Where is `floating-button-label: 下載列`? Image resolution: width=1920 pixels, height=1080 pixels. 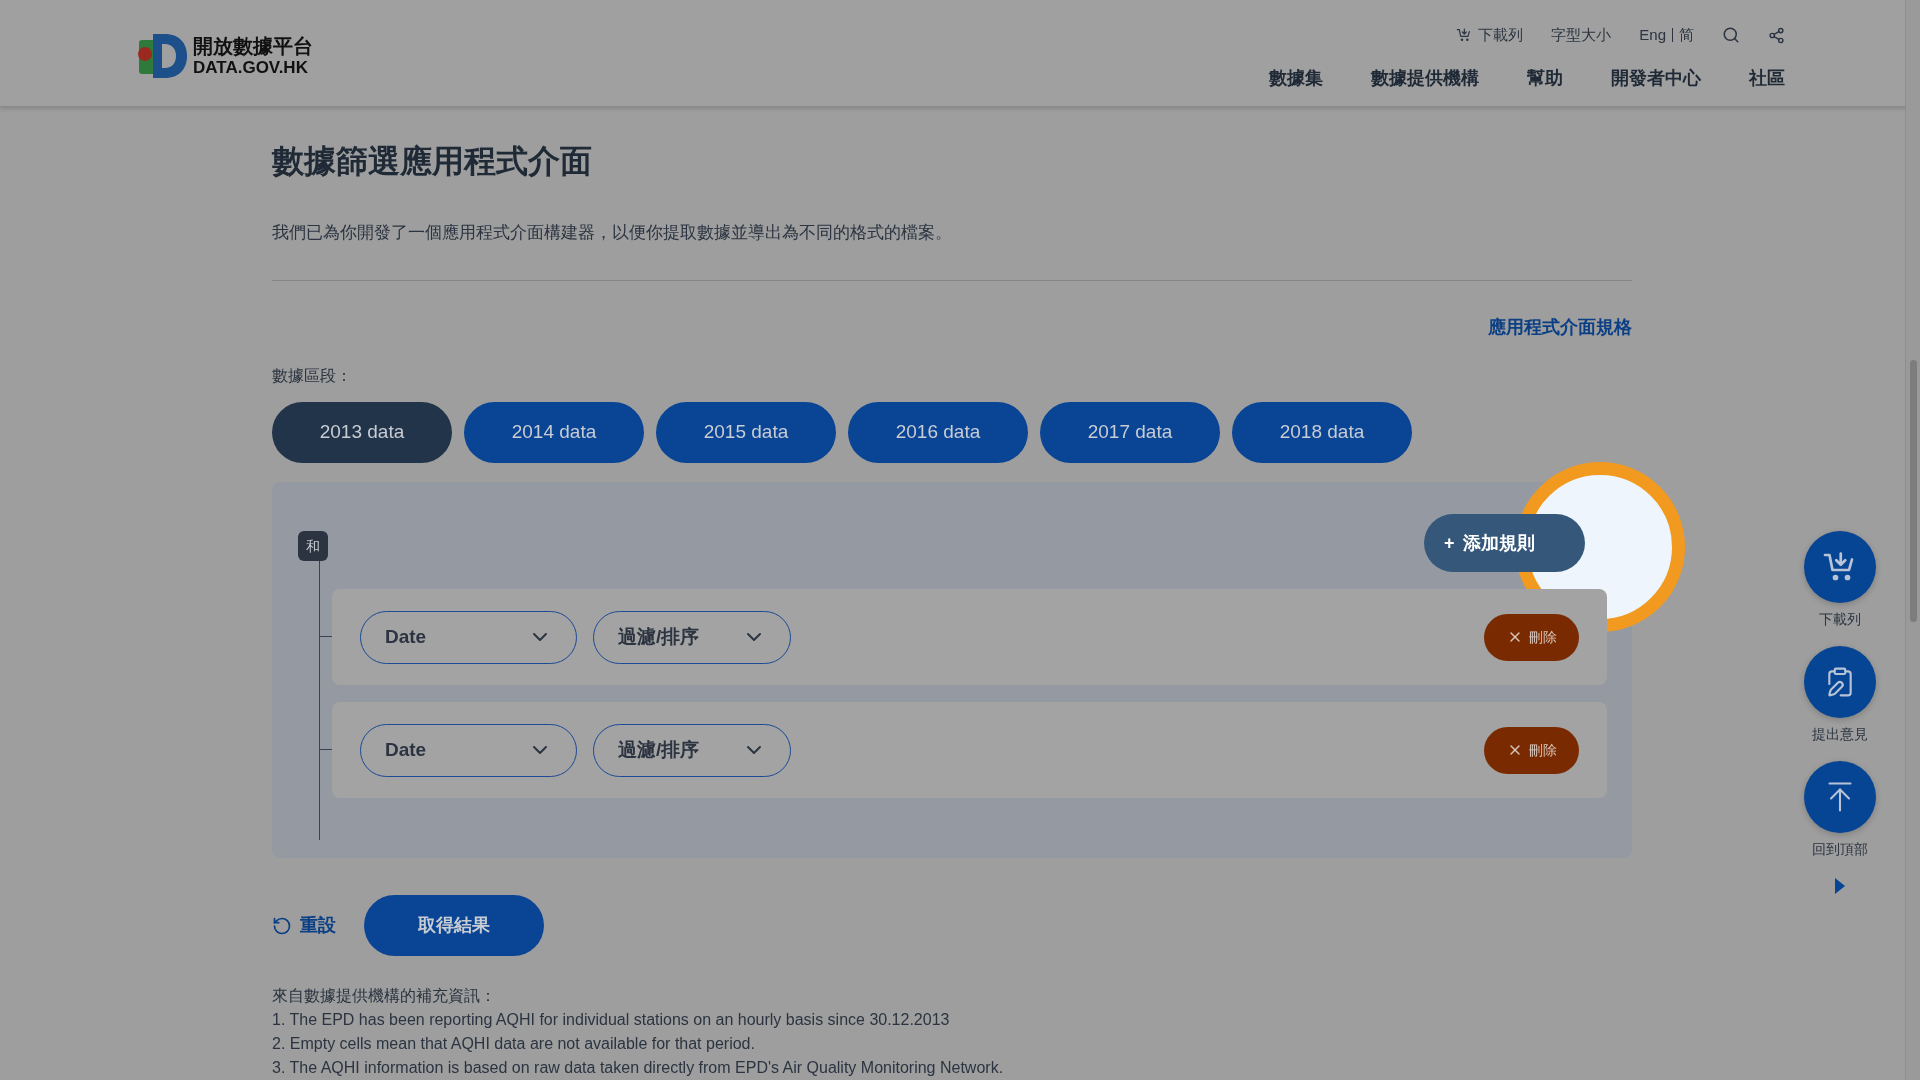
floating-button-label: 下載列 is located at coordinates (1840, 619).